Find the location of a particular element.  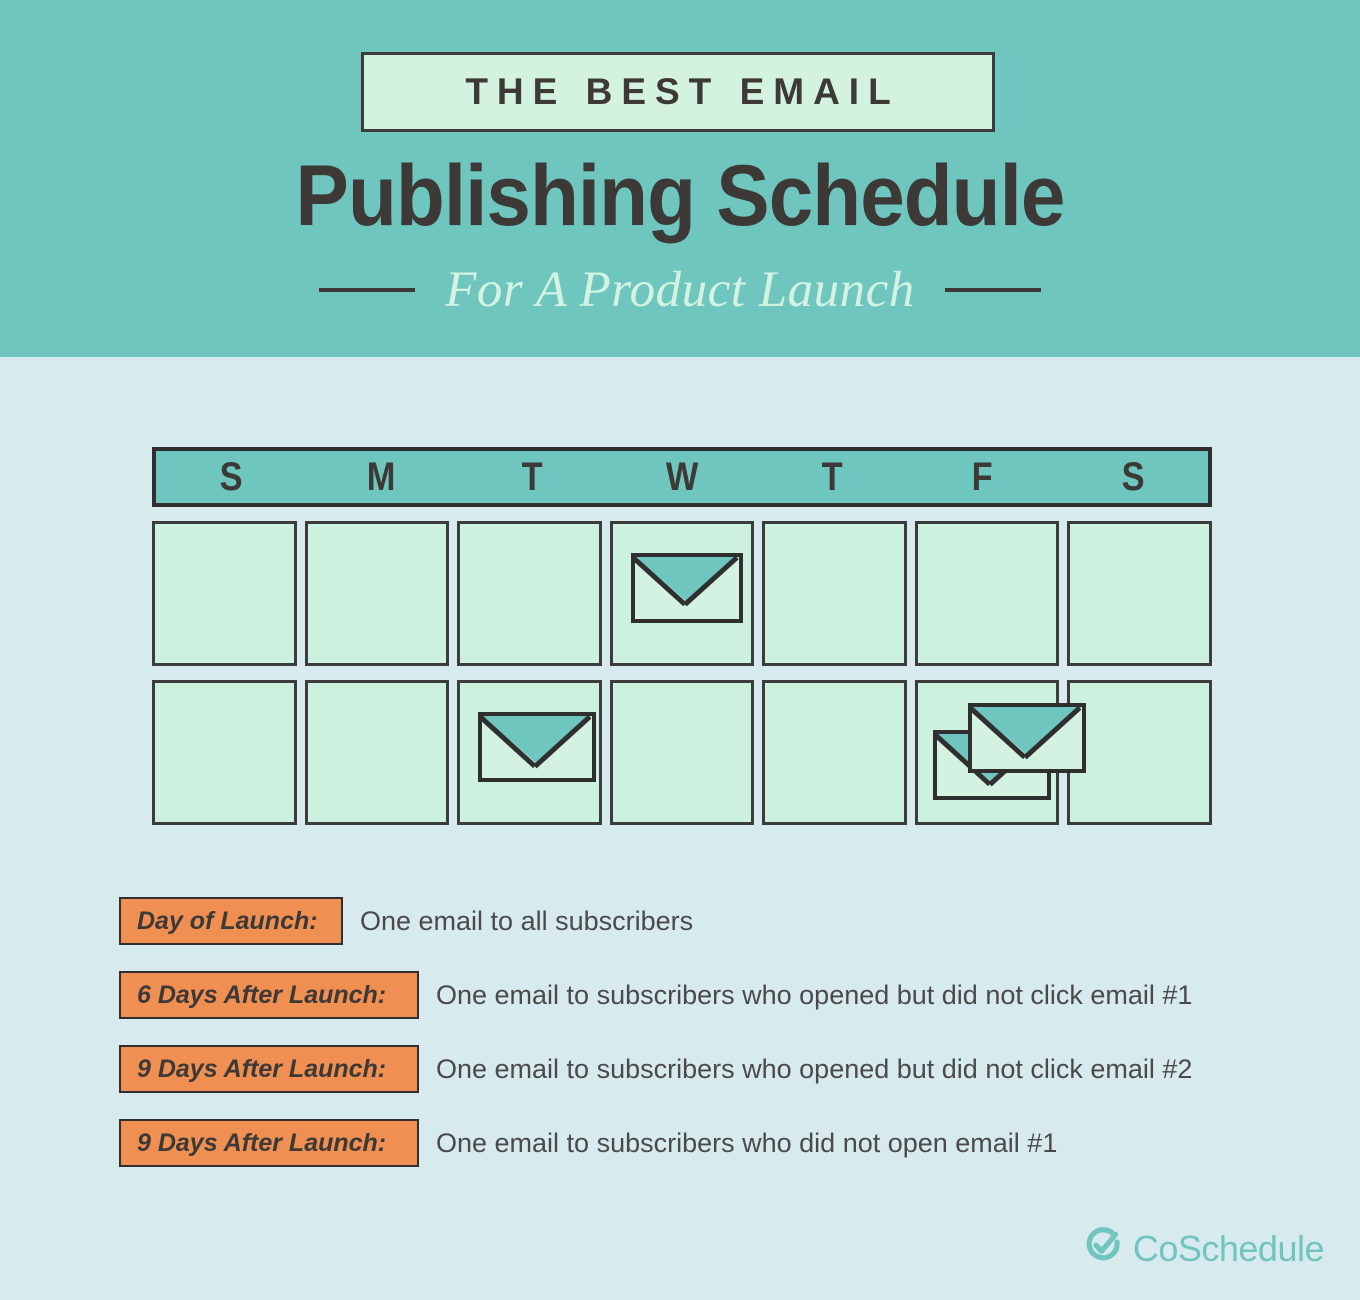

weekday-label-fri: F is located at coordinates (983, 476).